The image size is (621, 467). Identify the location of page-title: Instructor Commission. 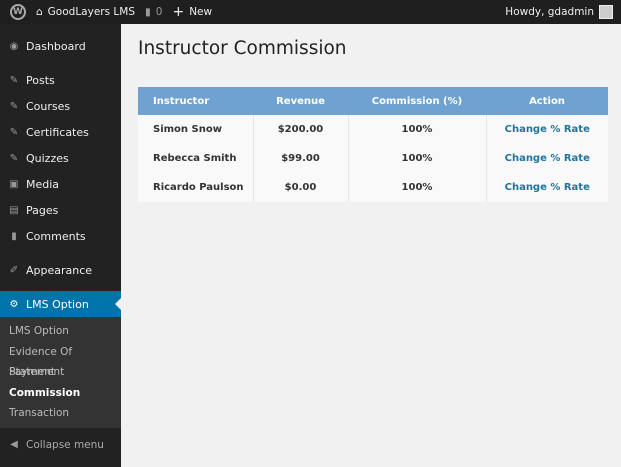
(242, 48).